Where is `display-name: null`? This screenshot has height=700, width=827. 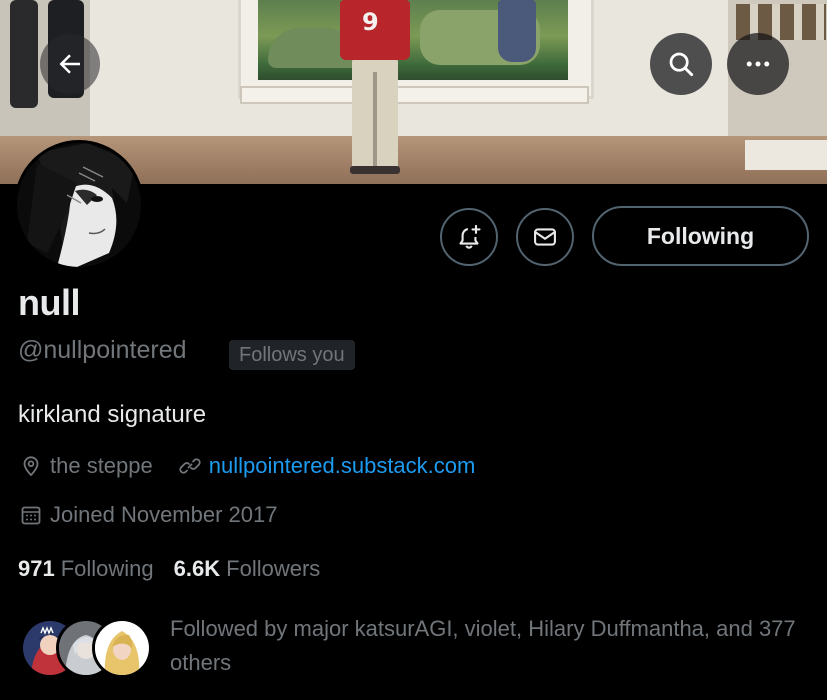
display-name: null is located at coordinates (49, 302).